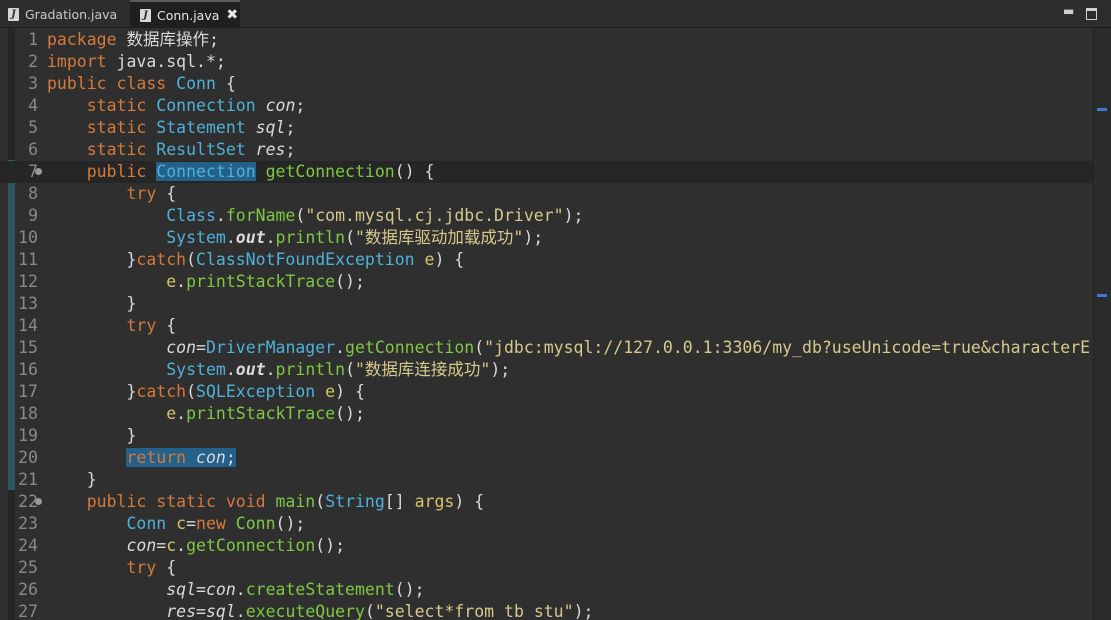 The width and height of the screenshot is (1111, 620). Describe the element at coordinates (133, 40) in the screenshot. I see `code-text: package 数据库操作;` at that location.